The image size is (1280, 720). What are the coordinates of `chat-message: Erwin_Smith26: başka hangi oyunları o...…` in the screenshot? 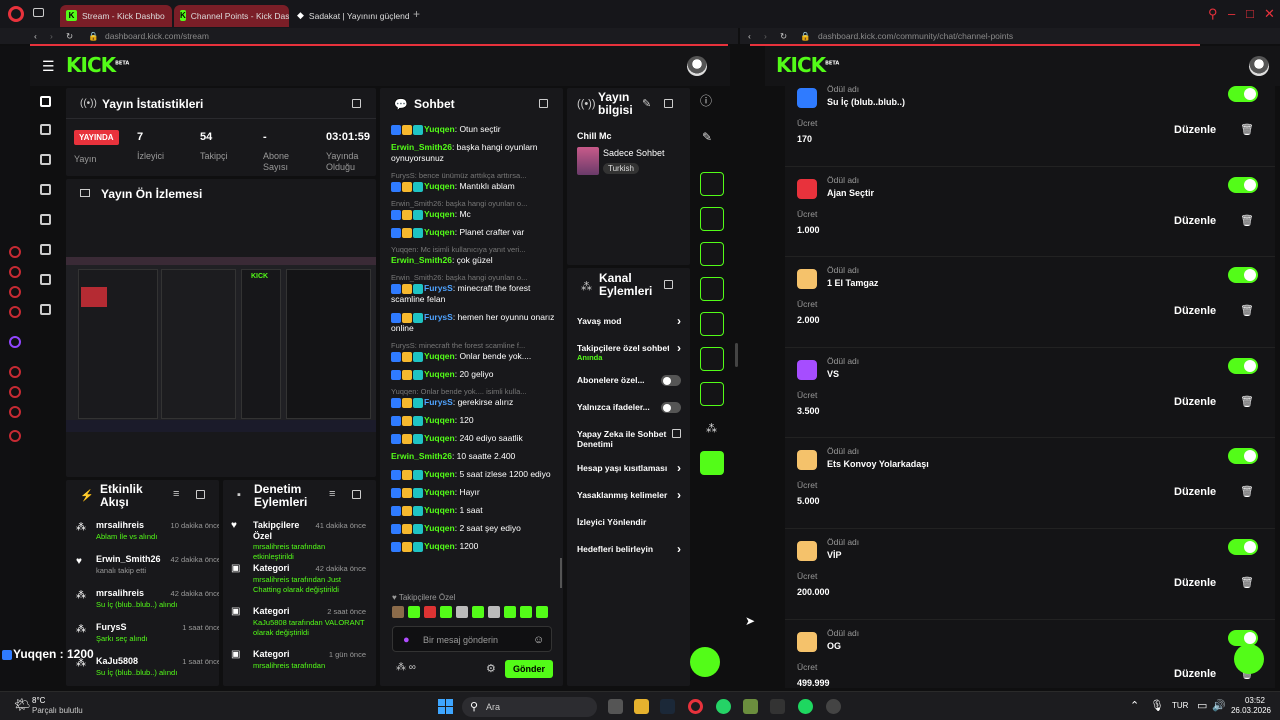 It's located at (474, 209).